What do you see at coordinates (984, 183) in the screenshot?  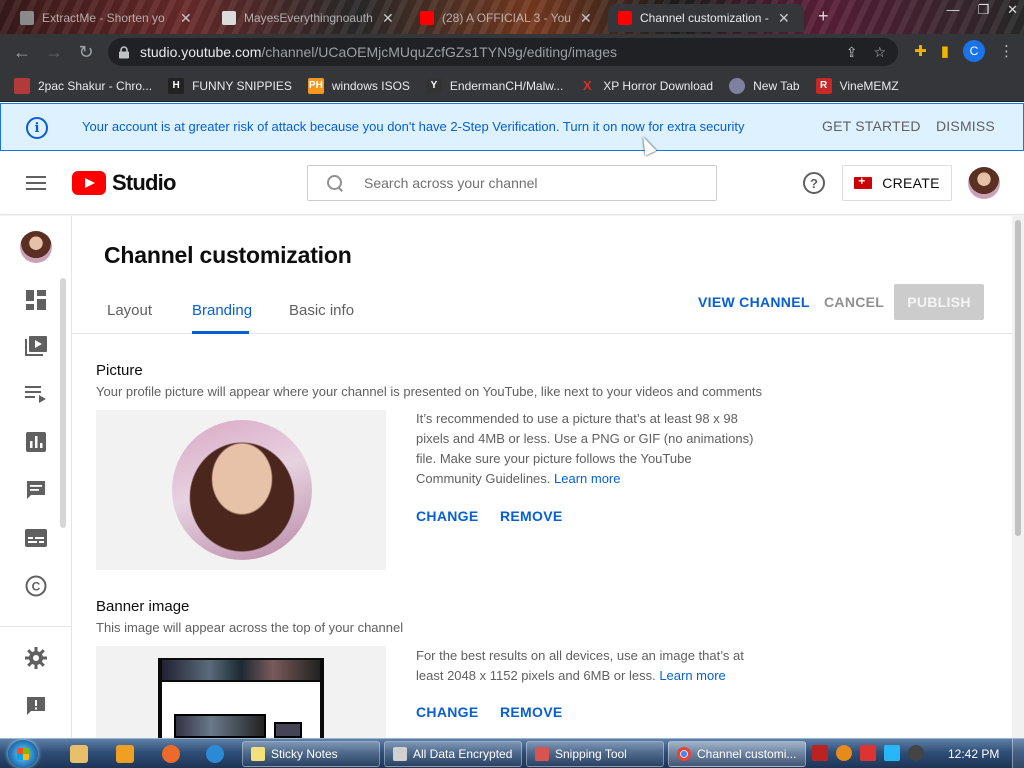 I see `account-avatar` at bounding box center [984, 183].